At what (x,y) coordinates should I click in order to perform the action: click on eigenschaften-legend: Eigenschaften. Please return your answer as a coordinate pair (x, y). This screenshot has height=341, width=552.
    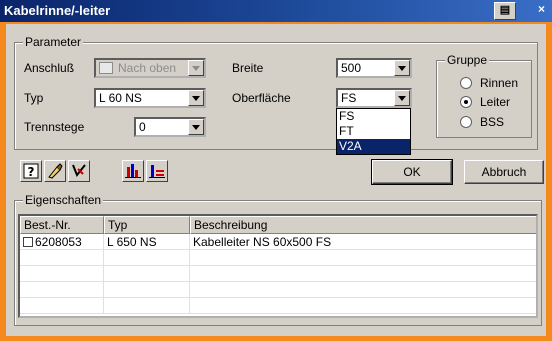
    Looking at the image, I should click on (63, 200).